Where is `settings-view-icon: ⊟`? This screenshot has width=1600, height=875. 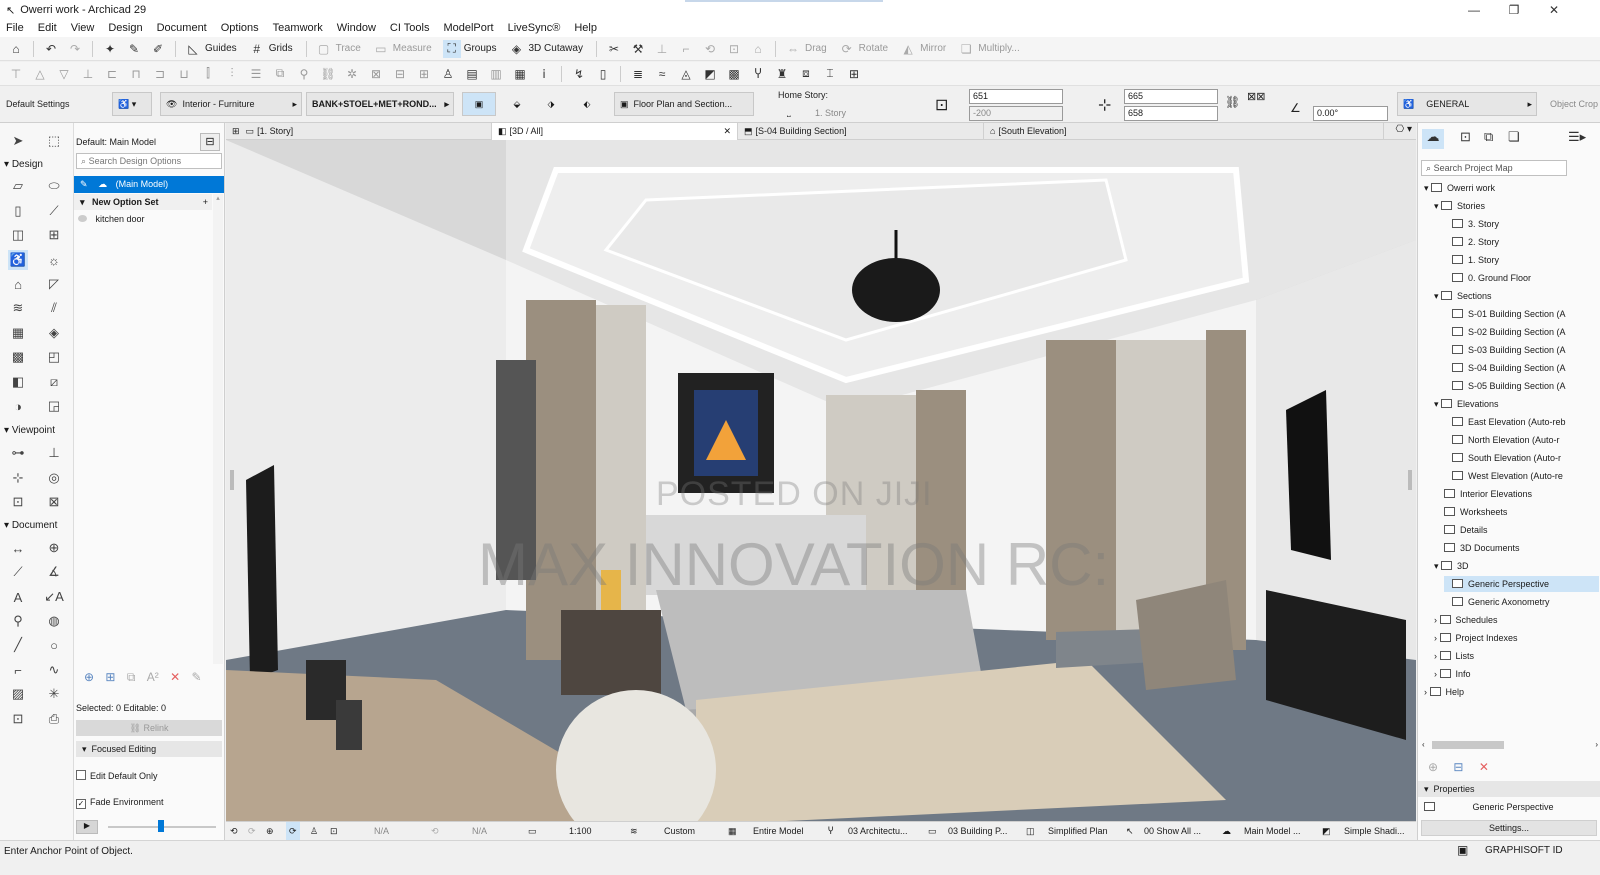
settings-view-icon: ⊟ is located at coordinates (1458, 767).